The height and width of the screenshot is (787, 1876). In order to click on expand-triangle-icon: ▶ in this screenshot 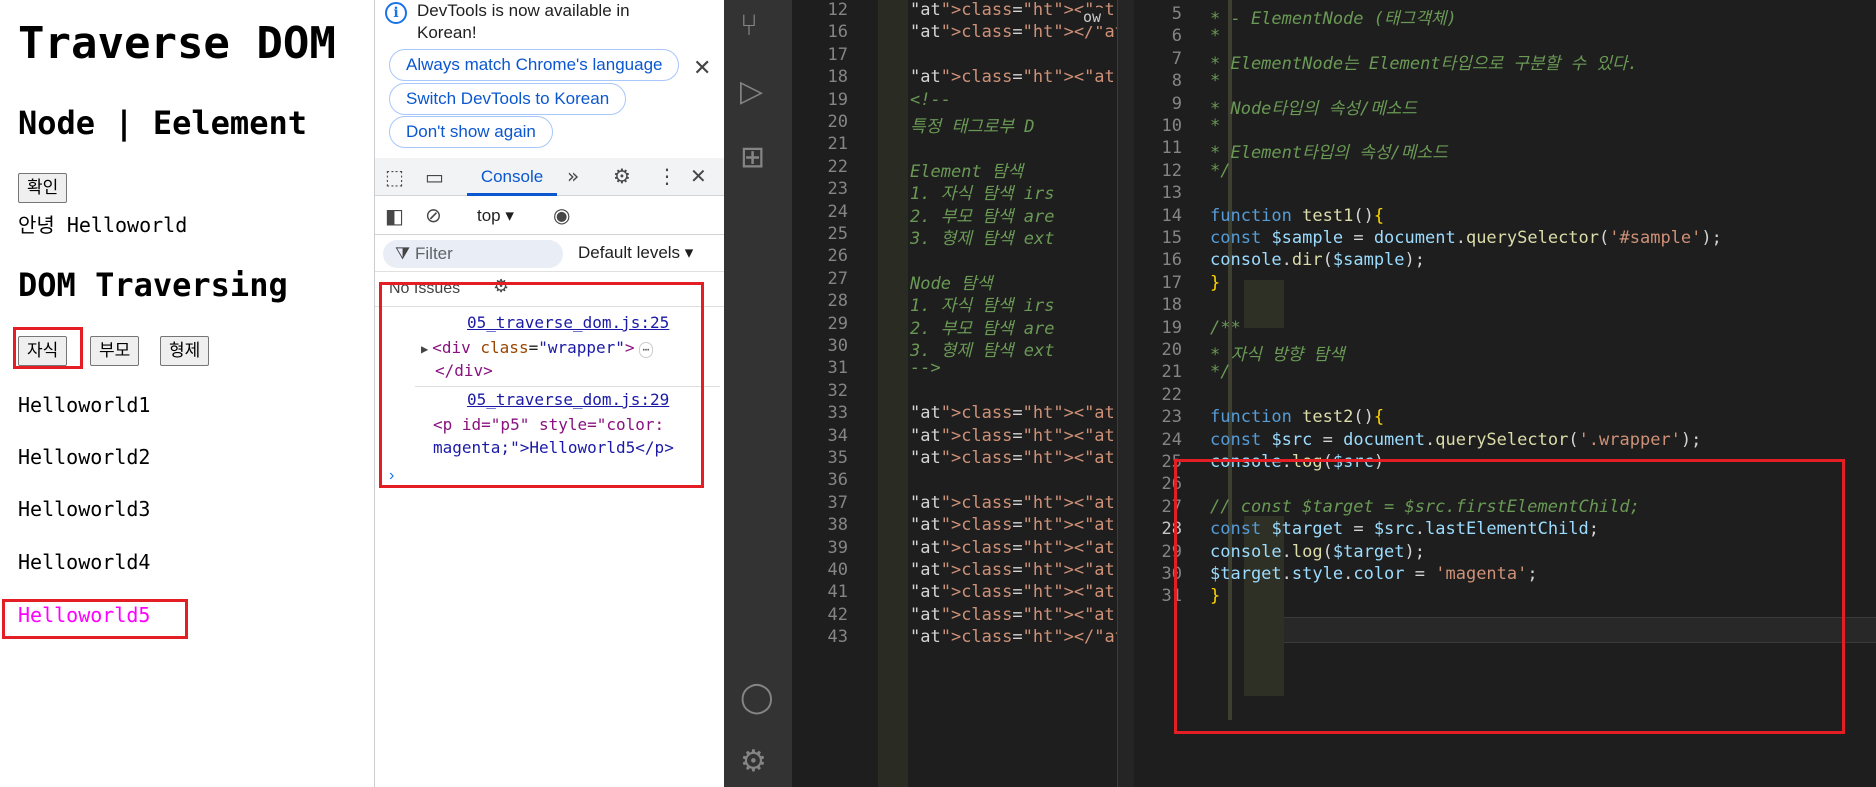, I will do `click(424, 349)`.